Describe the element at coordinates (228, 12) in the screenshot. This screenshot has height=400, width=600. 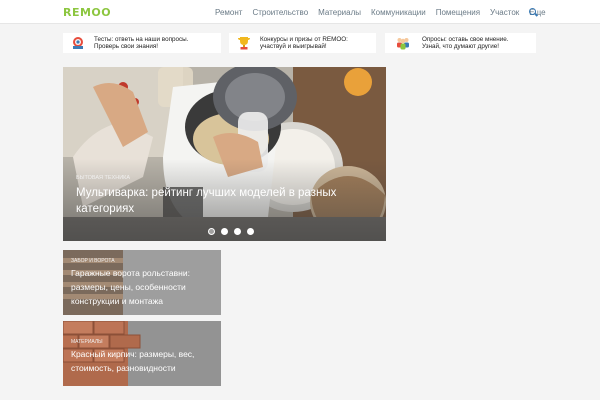
I see `nav-item-remont: Ремонт` at that location.